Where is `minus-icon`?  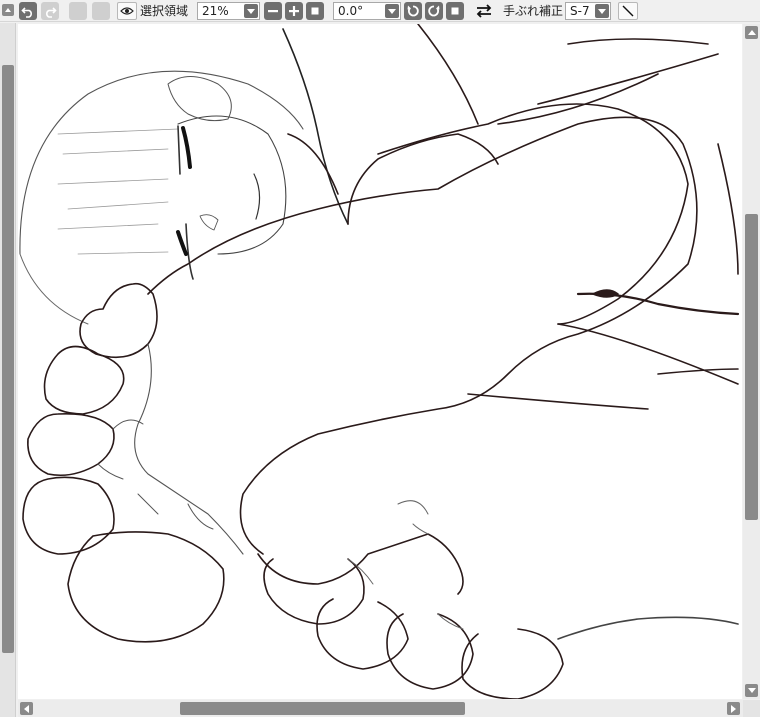 minus-icon is located at coordinates (273, 11).